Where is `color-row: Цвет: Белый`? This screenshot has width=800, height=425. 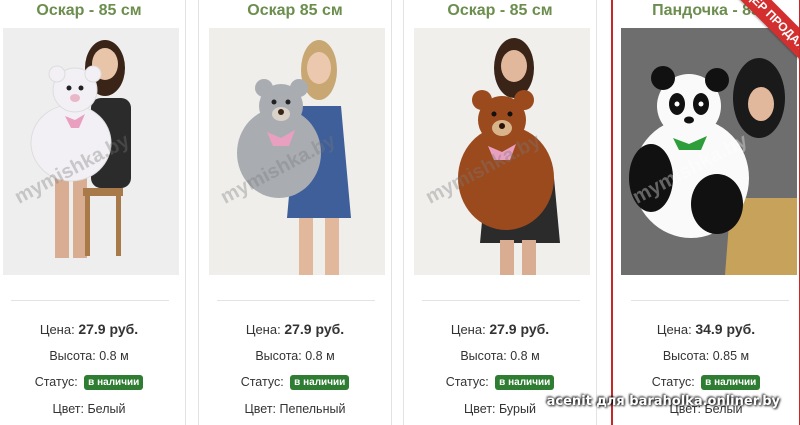
color-row: Цвет: Белый is located at coordinates (92, 409).